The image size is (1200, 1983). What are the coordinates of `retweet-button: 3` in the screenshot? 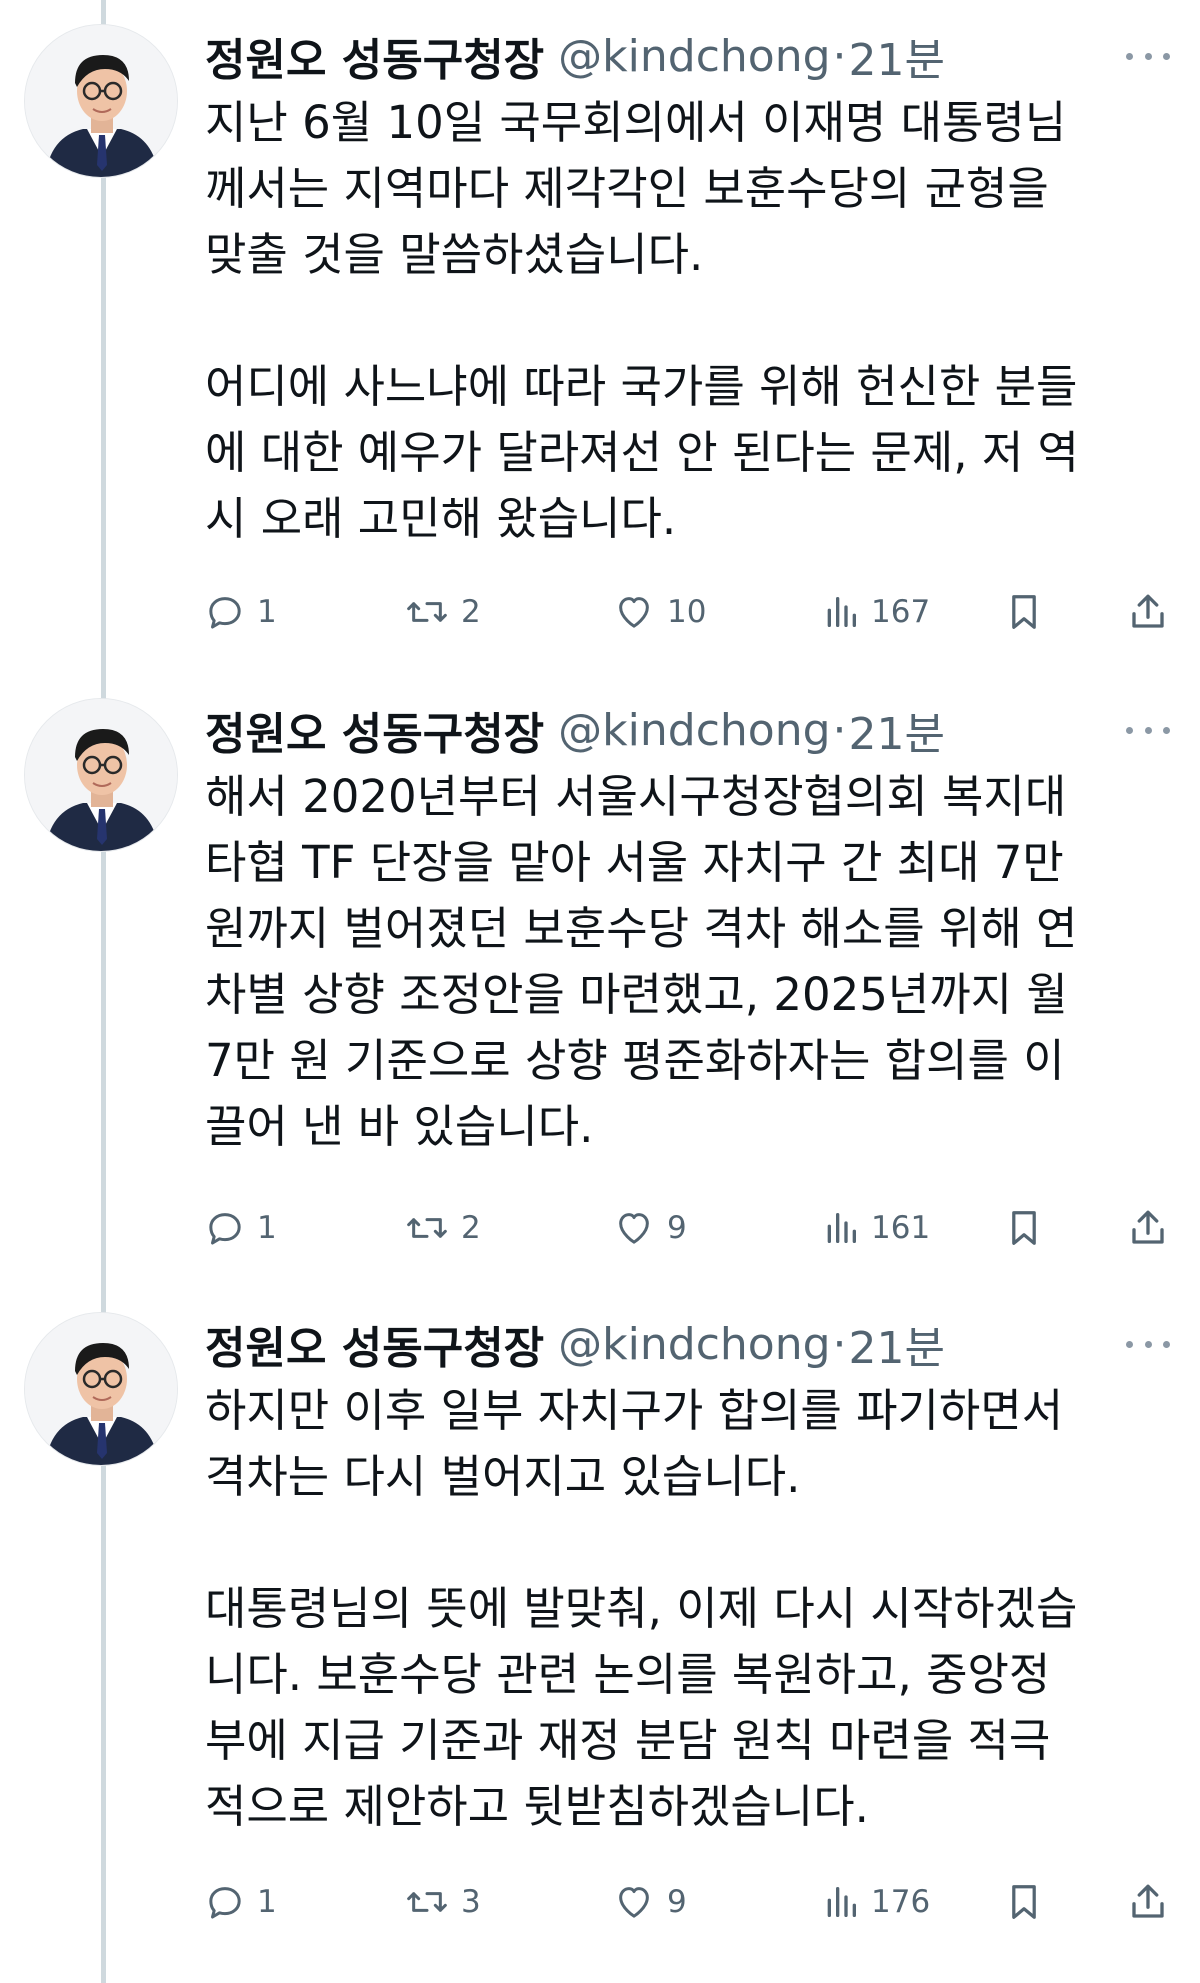 It's located at (443, 1902).